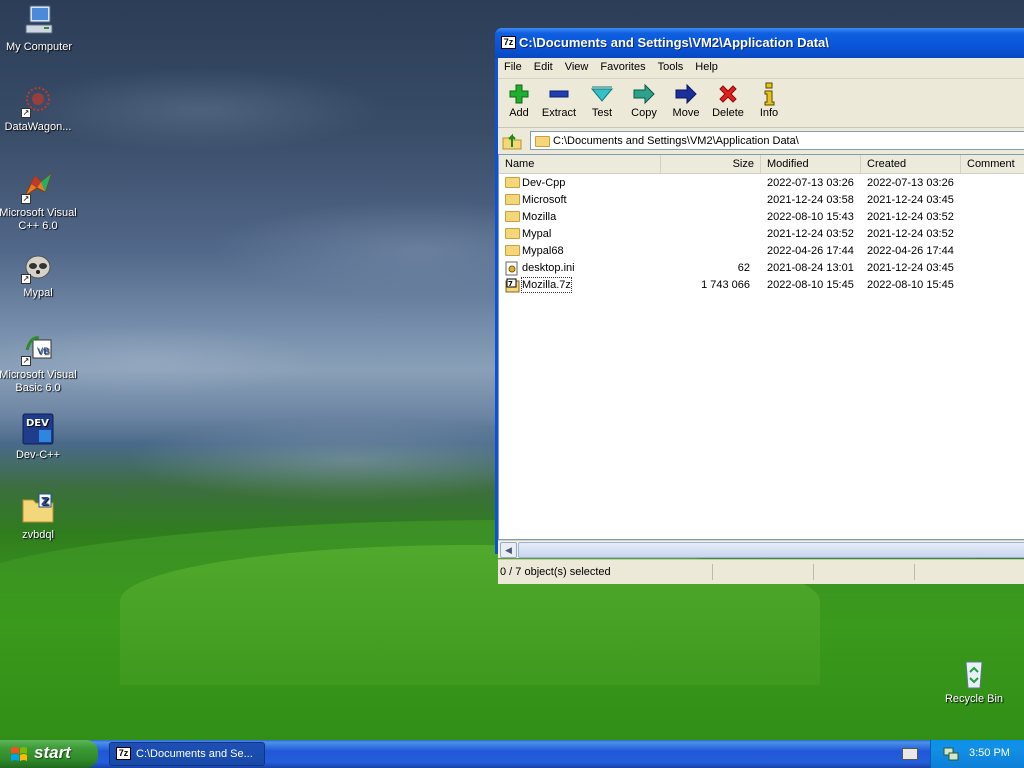 This screenshot has width=1024, height=768. Describe the element at coordinates (510, 284) in the screenshot. I see `svg-text: 7` at that location.